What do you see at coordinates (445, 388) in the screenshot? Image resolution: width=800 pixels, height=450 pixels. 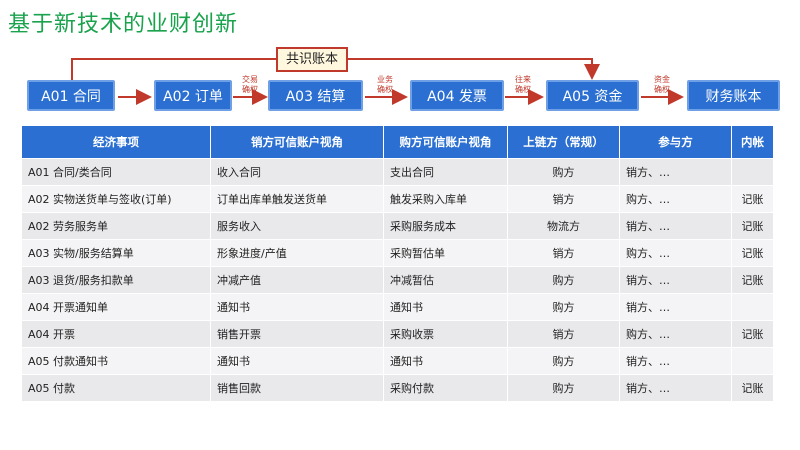 I see `table-cell: 采购付款` at bounding box center [445, 388].